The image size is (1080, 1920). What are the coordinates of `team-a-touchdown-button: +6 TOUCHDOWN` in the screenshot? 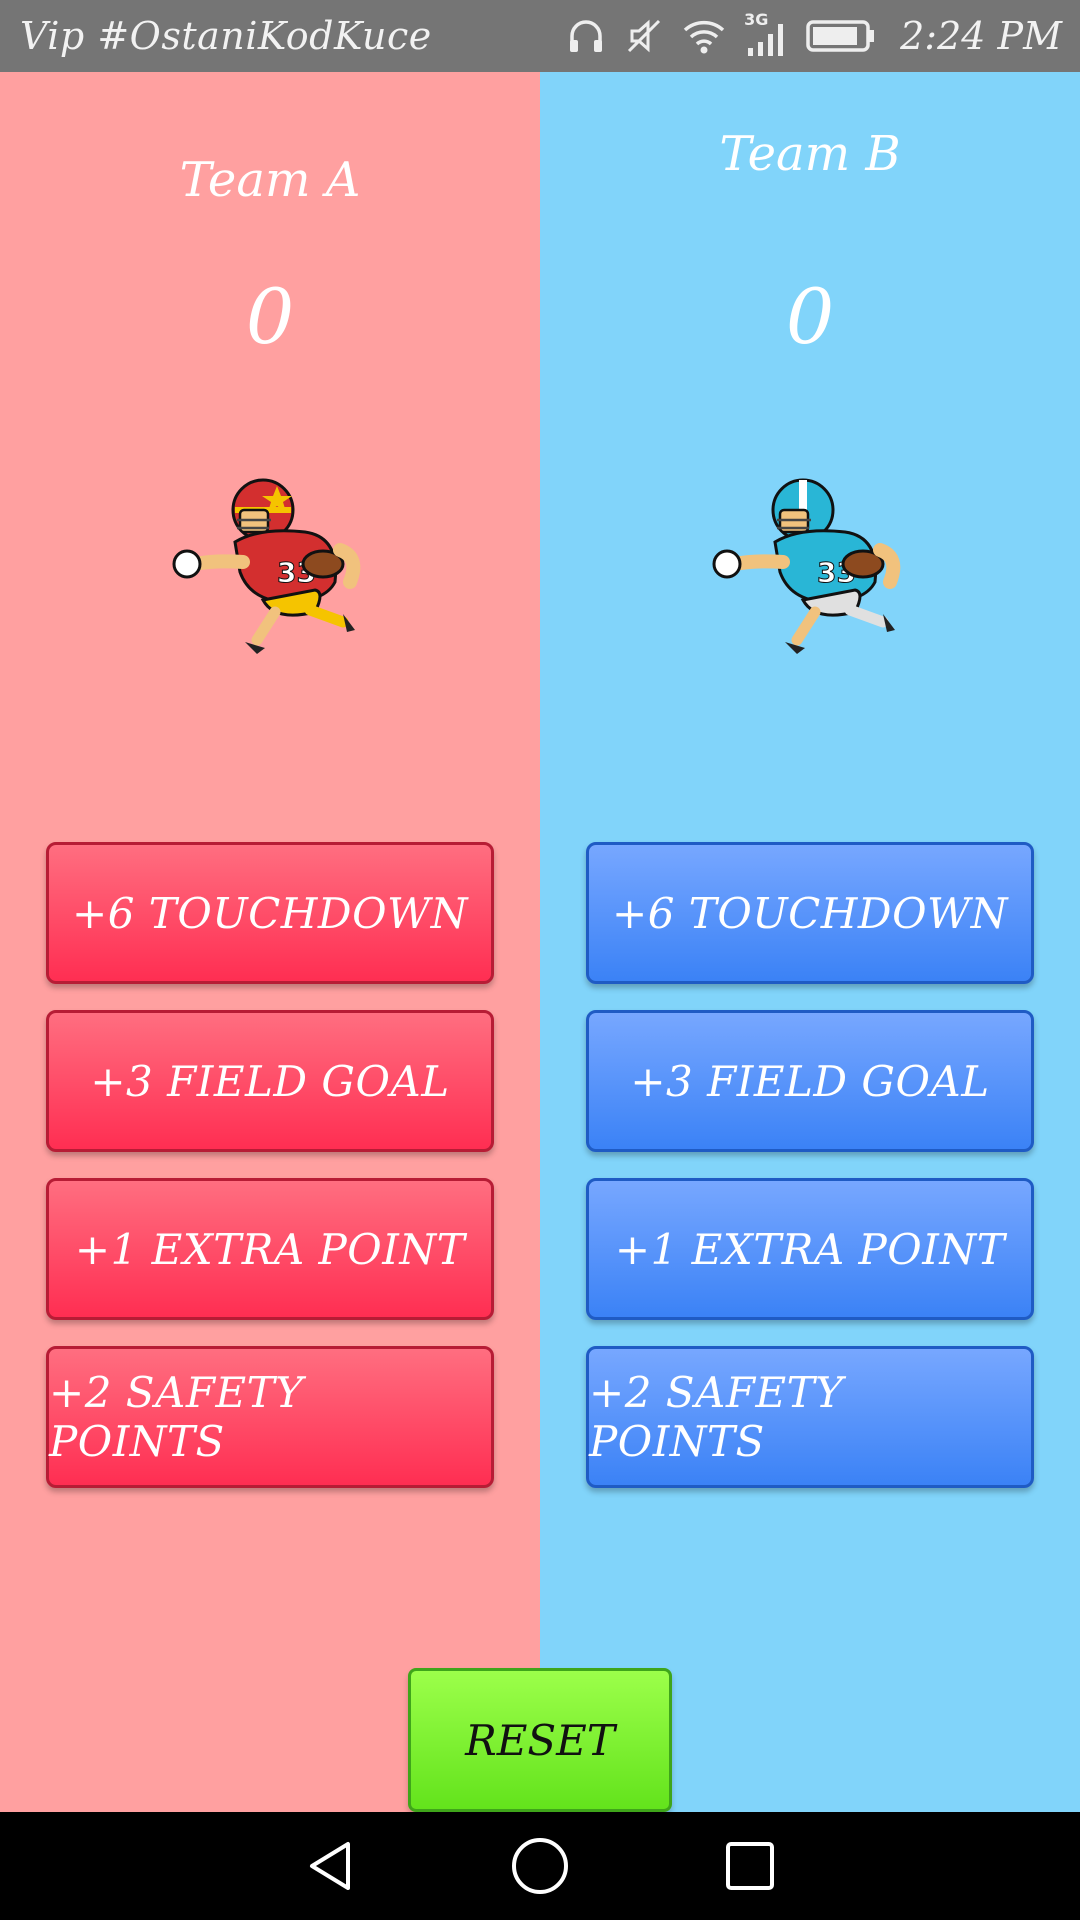 It's located at (270, 913).